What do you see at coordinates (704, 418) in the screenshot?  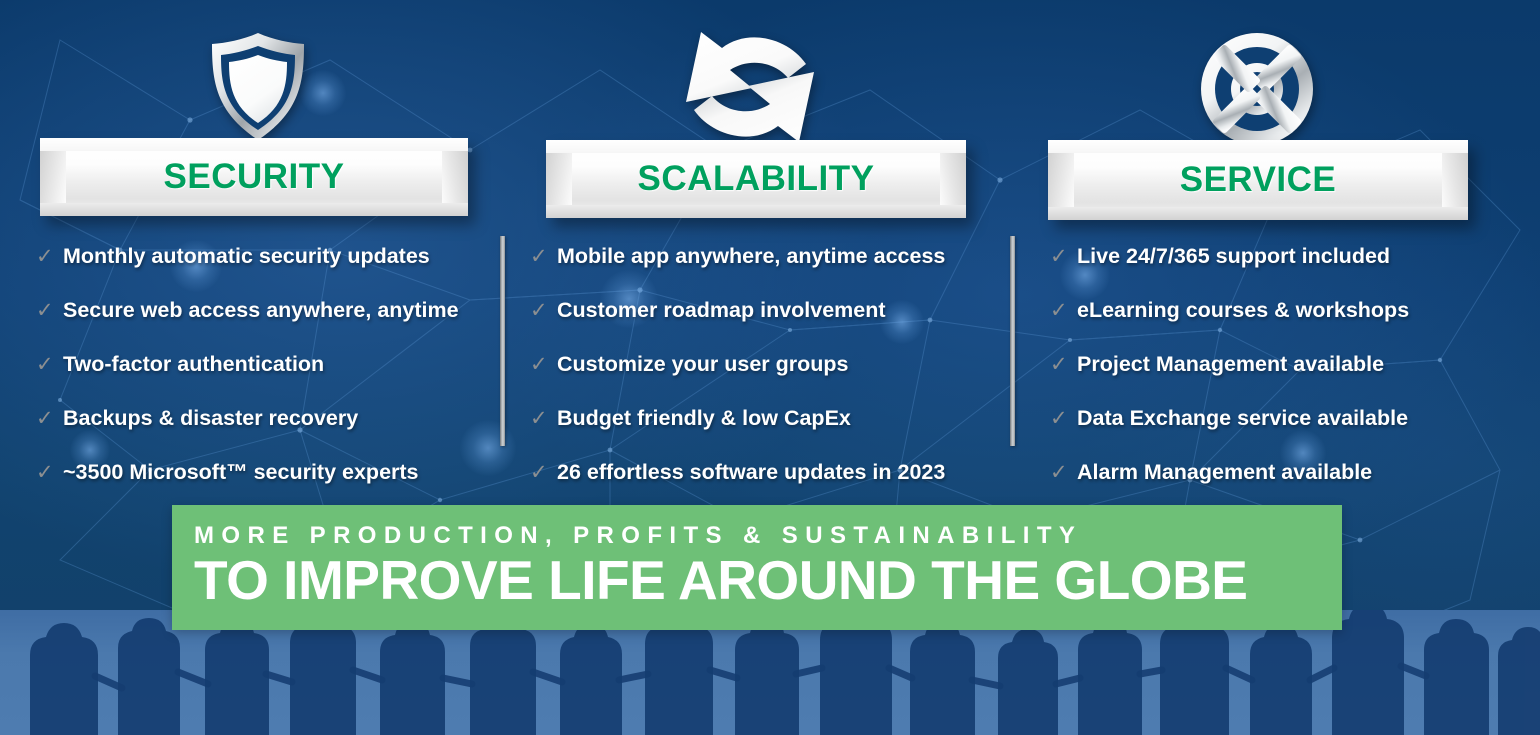 I see `feature-label: Budget friendly & low CapEx` at bounding box center [704, 418].